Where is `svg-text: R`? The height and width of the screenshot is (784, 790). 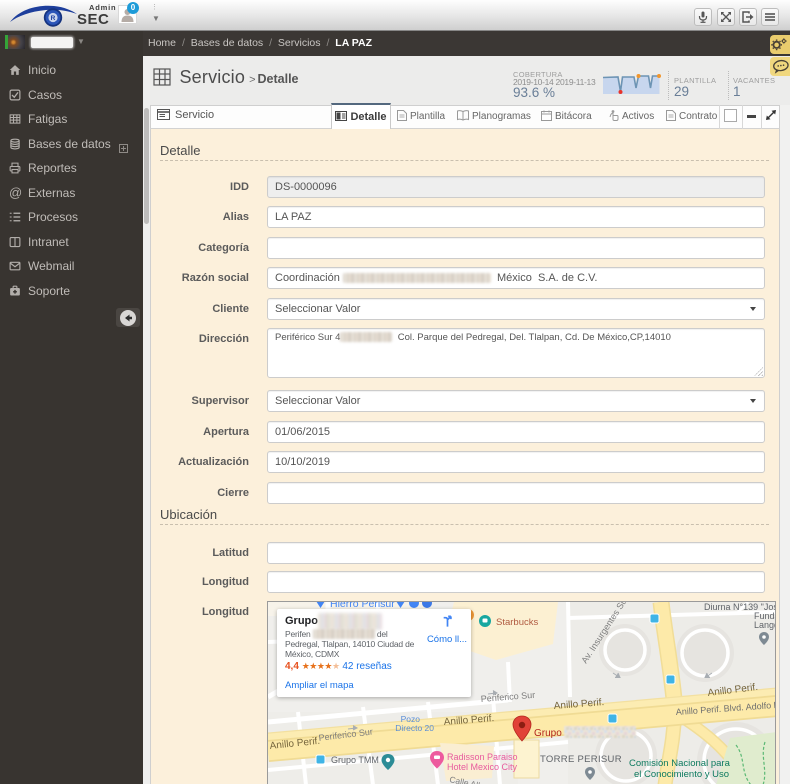 svg-text: R is located at coordinates (53, 18).